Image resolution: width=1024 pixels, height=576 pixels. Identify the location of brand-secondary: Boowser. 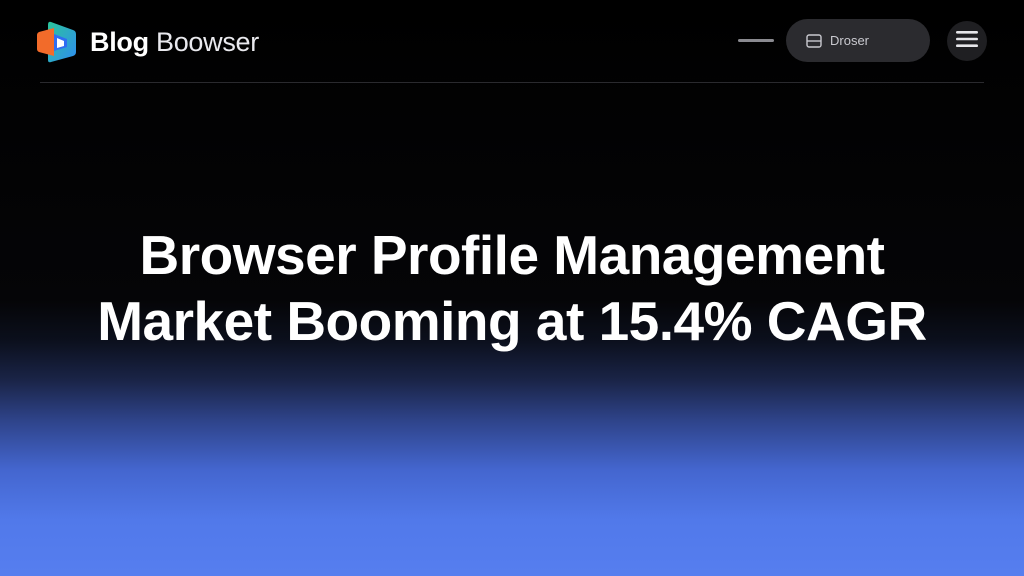
(207, 42).